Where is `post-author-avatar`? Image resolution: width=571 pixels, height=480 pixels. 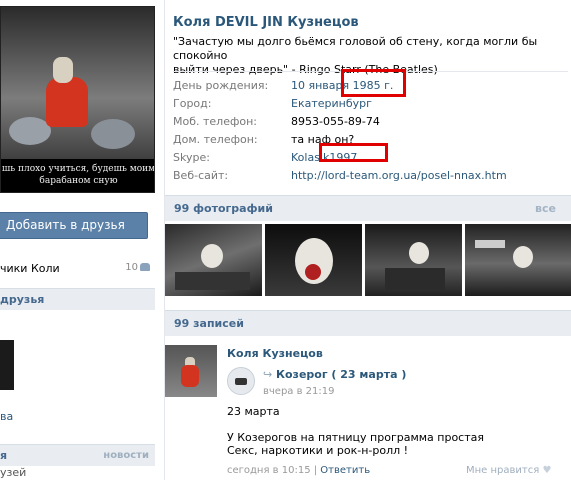 post-author-avatar is located at coordinates (191, 371).